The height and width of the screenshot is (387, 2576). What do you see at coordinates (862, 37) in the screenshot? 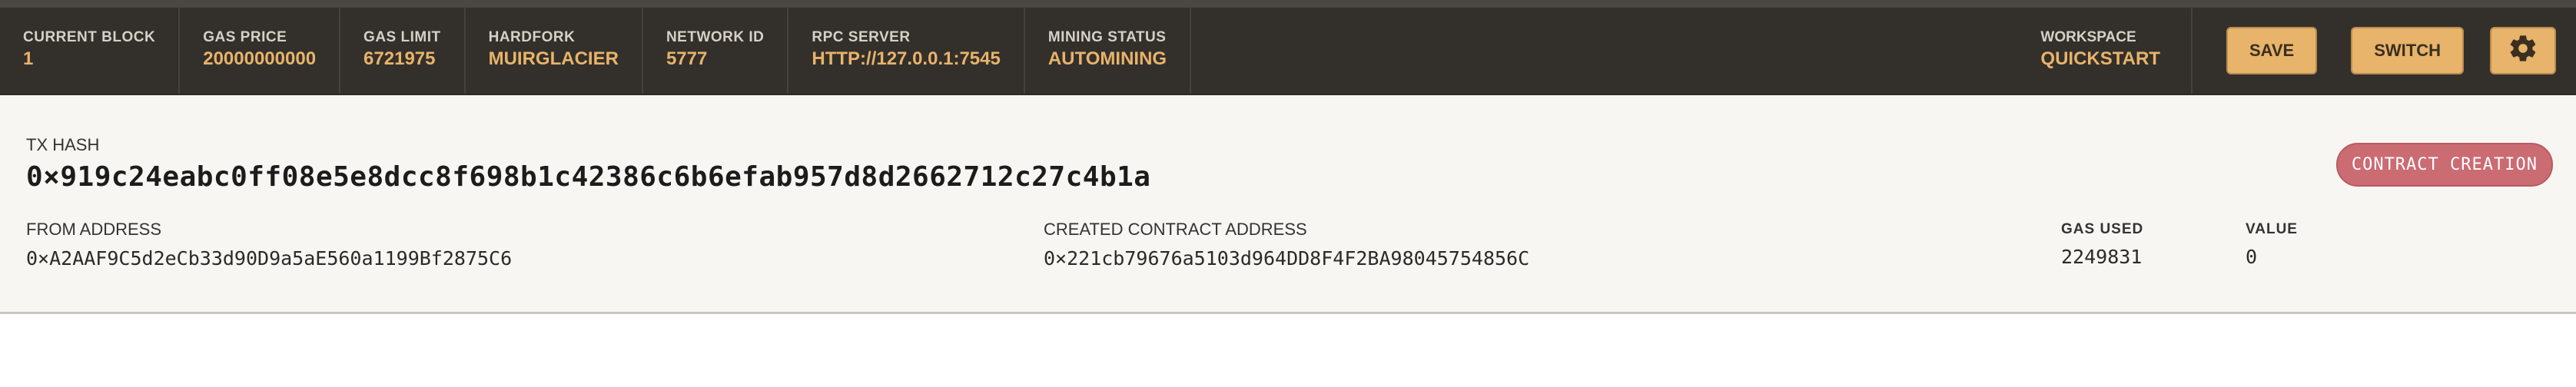
I see `stat-label: RPC SERVER` at bounding box center [862, 37].